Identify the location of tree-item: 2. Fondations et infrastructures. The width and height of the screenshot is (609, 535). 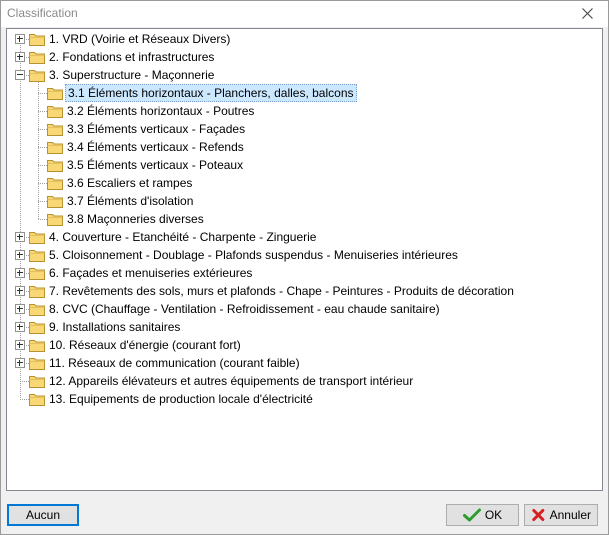
(302, 57).